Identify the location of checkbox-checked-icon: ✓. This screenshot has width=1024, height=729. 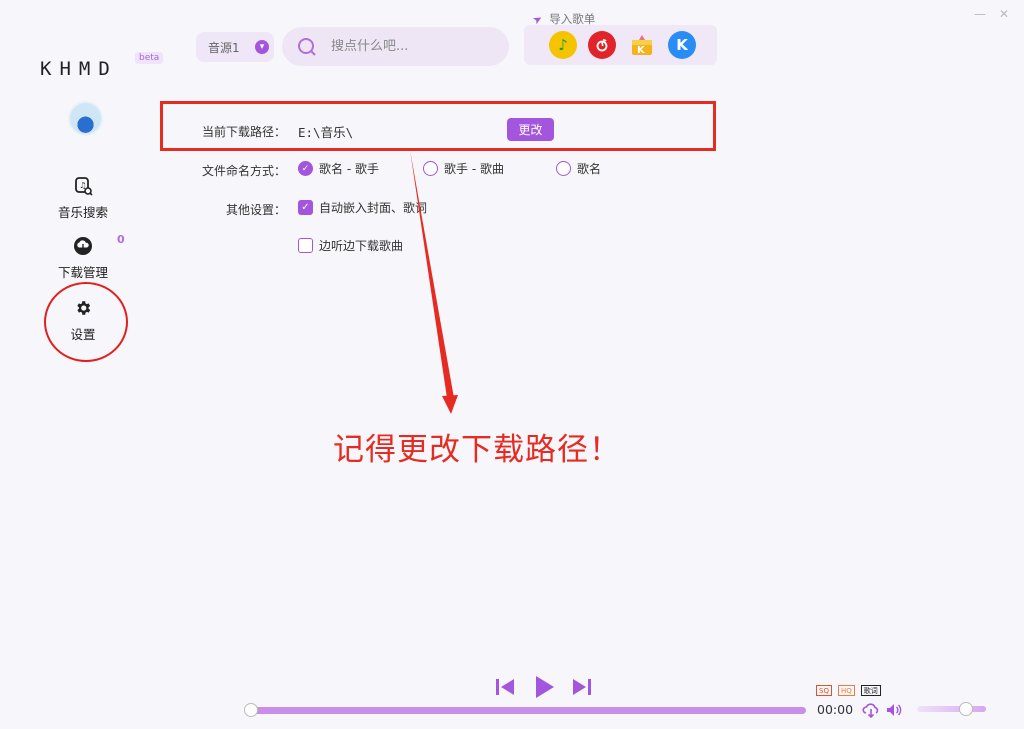
(305, 207).